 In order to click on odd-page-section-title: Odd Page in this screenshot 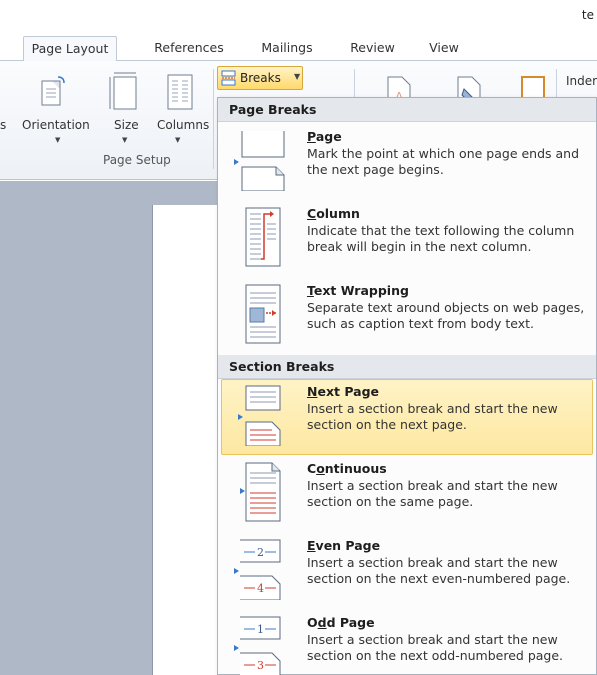, I will do `click(341, 622)`.